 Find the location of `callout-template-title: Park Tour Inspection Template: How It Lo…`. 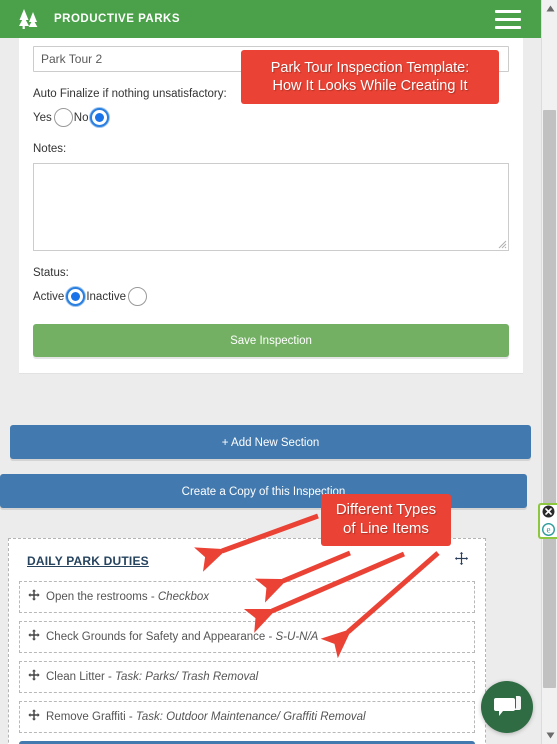

callout-template-title: Park Tour Inspection Template: How It Lo… is located at coordinates (370, 77).